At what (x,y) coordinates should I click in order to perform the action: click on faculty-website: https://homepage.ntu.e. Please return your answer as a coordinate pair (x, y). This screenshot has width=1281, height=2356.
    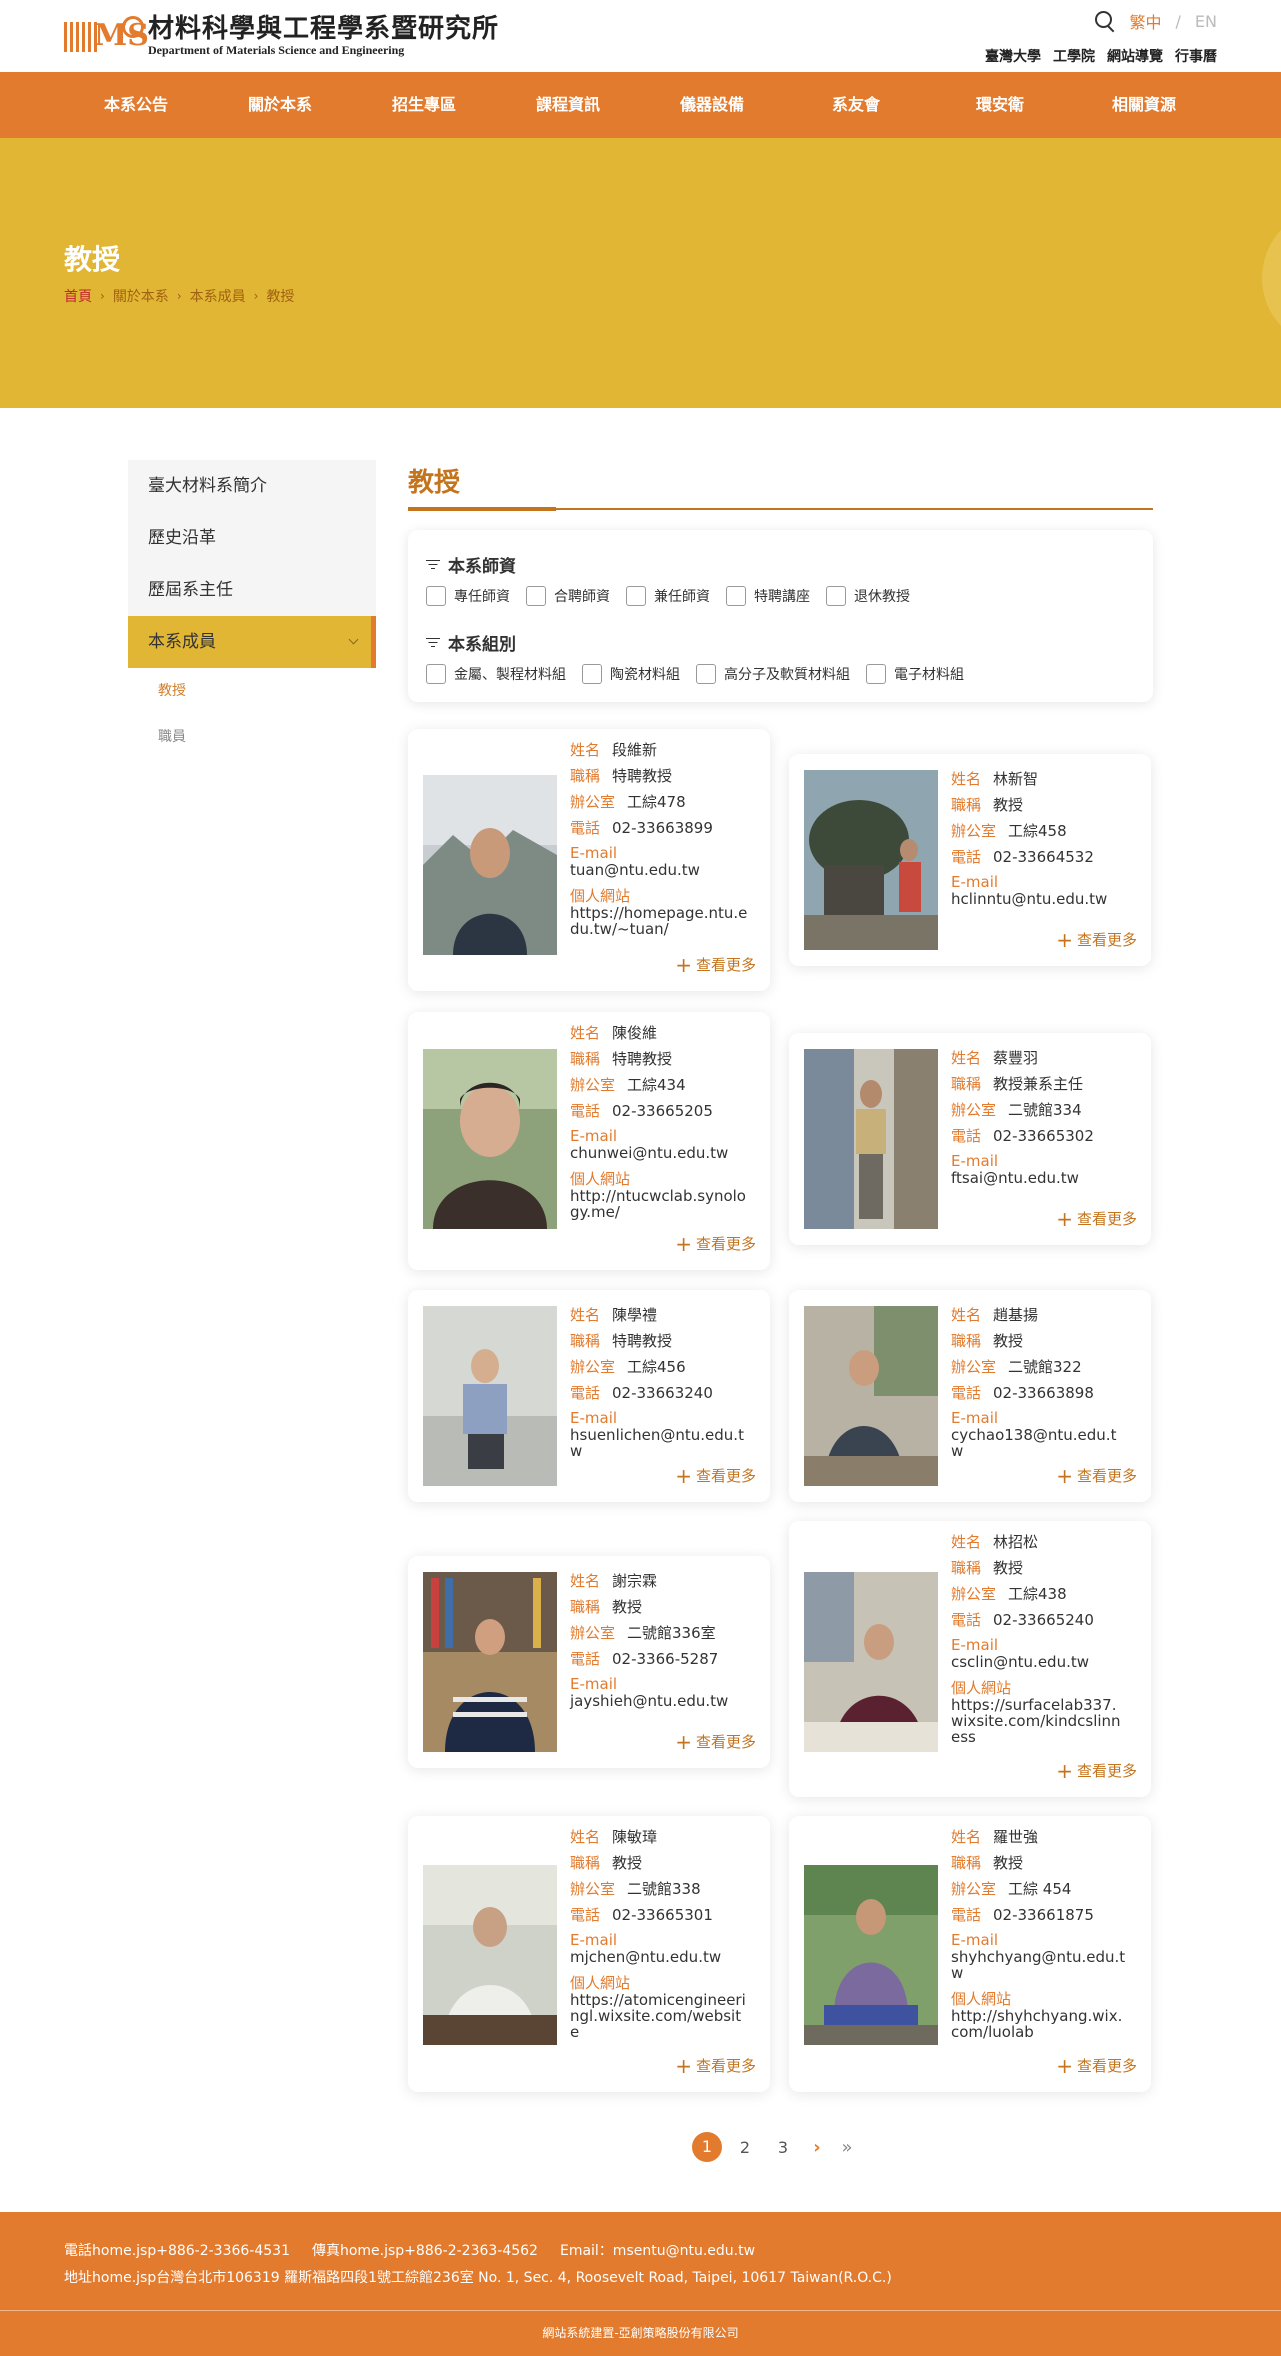
    Looking at the image, I should click on (664, 913).